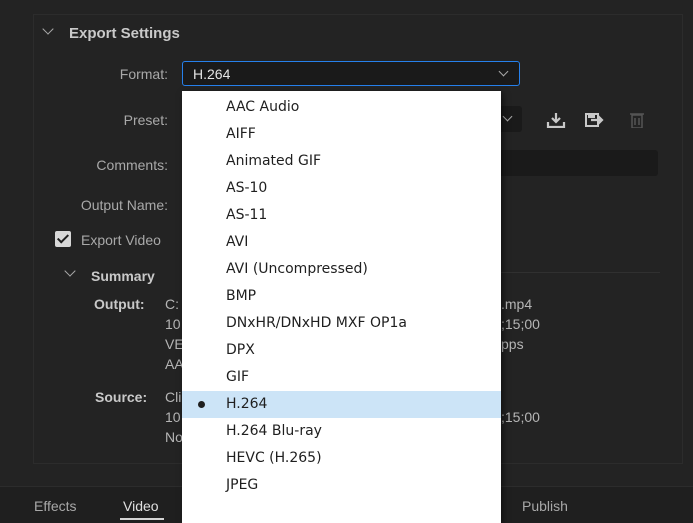 Image resolution: width=693 pixels, height=523 pixels. I want to click on format-option-avi-uncompressed: AVI (Uncompressed), so click(341, 269).